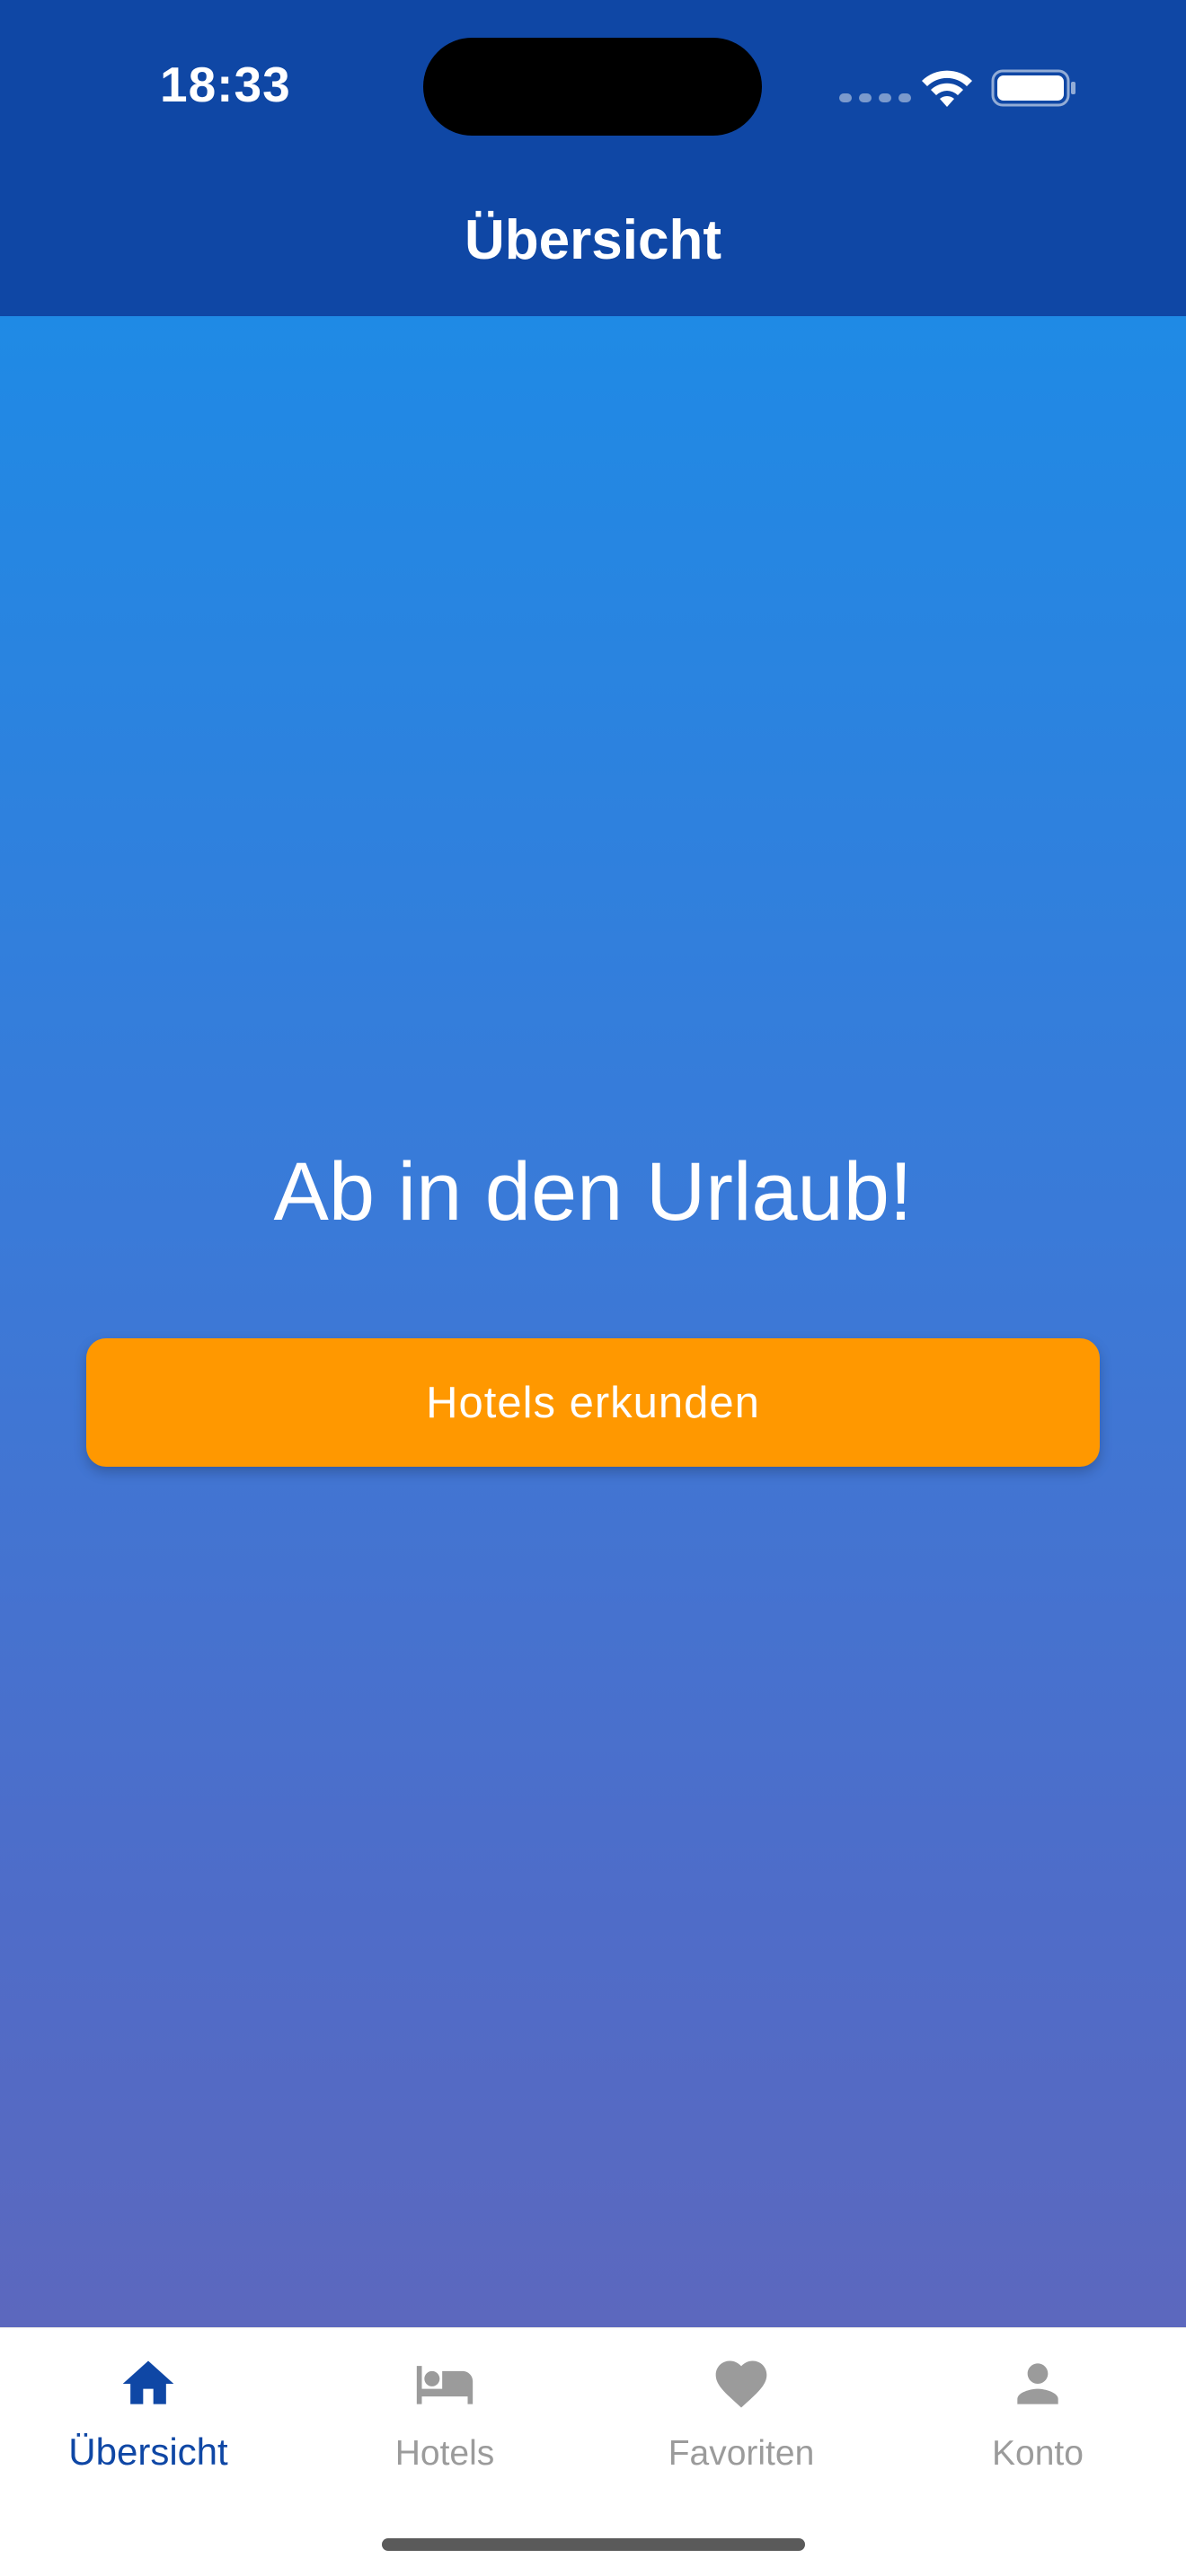 This screenshot has height=2576, width=1186. Describe the element at coordinates (225, 84) in the screenshot. I see `status-time: 18:33` at that location.